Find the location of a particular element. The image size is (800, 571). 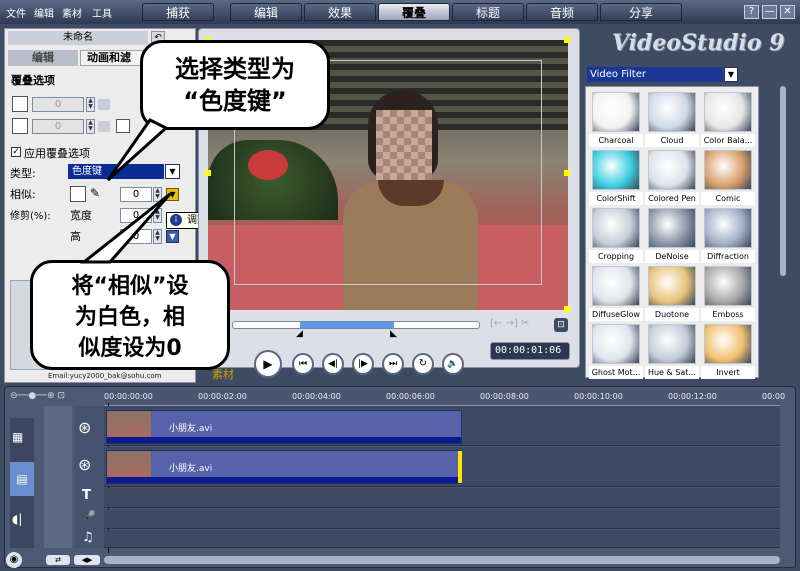

filter-item: Cropping is located at coordinates (616, 237).